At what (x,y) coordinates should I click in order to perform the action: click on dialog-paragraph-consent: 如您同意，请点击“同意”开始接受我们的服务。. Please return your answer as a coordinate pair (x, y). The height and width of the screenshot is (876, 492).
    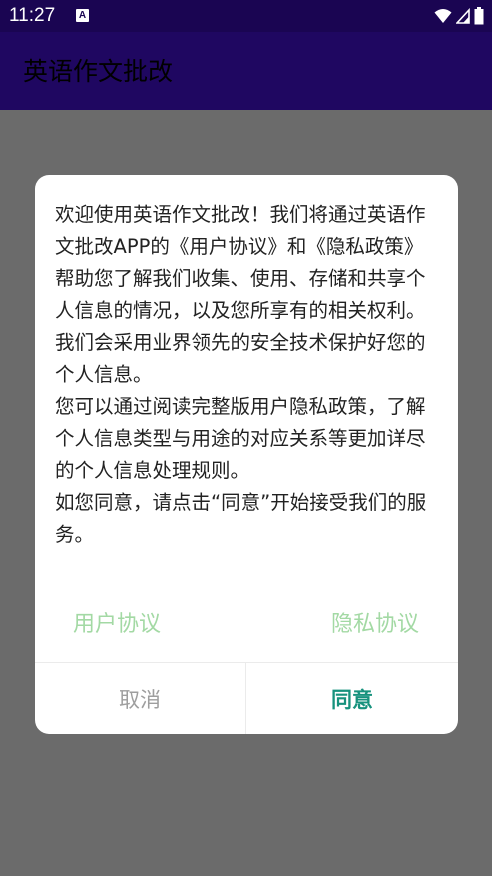
    Looking at the image, I should click on (241, 518).